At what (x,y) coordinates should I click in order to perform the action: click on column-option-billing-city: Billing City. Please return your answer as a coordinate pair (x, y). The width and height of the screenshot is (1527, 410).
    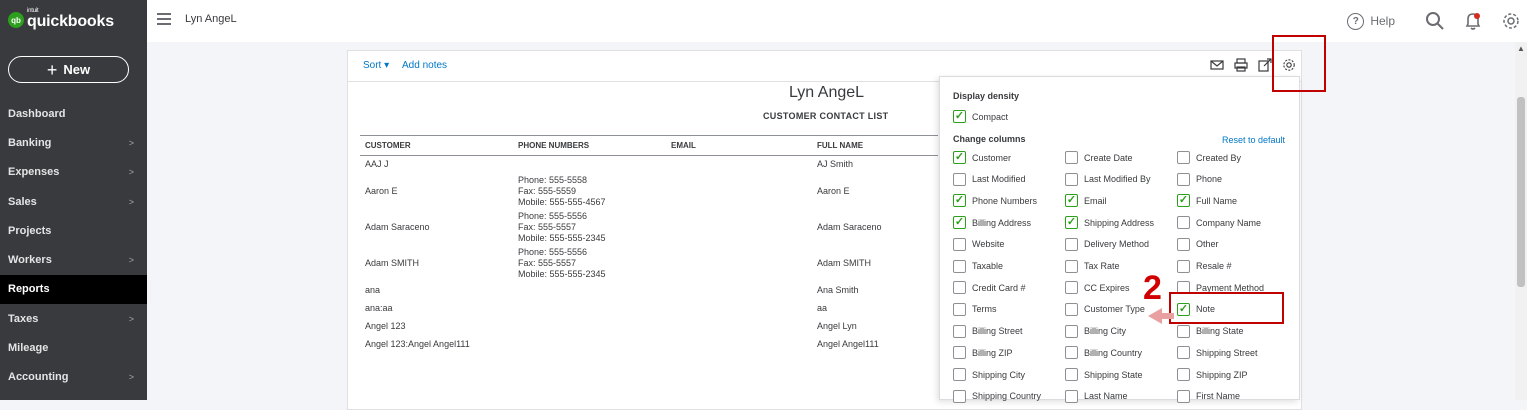
    Looking at the image, I should click on (1095, 331).